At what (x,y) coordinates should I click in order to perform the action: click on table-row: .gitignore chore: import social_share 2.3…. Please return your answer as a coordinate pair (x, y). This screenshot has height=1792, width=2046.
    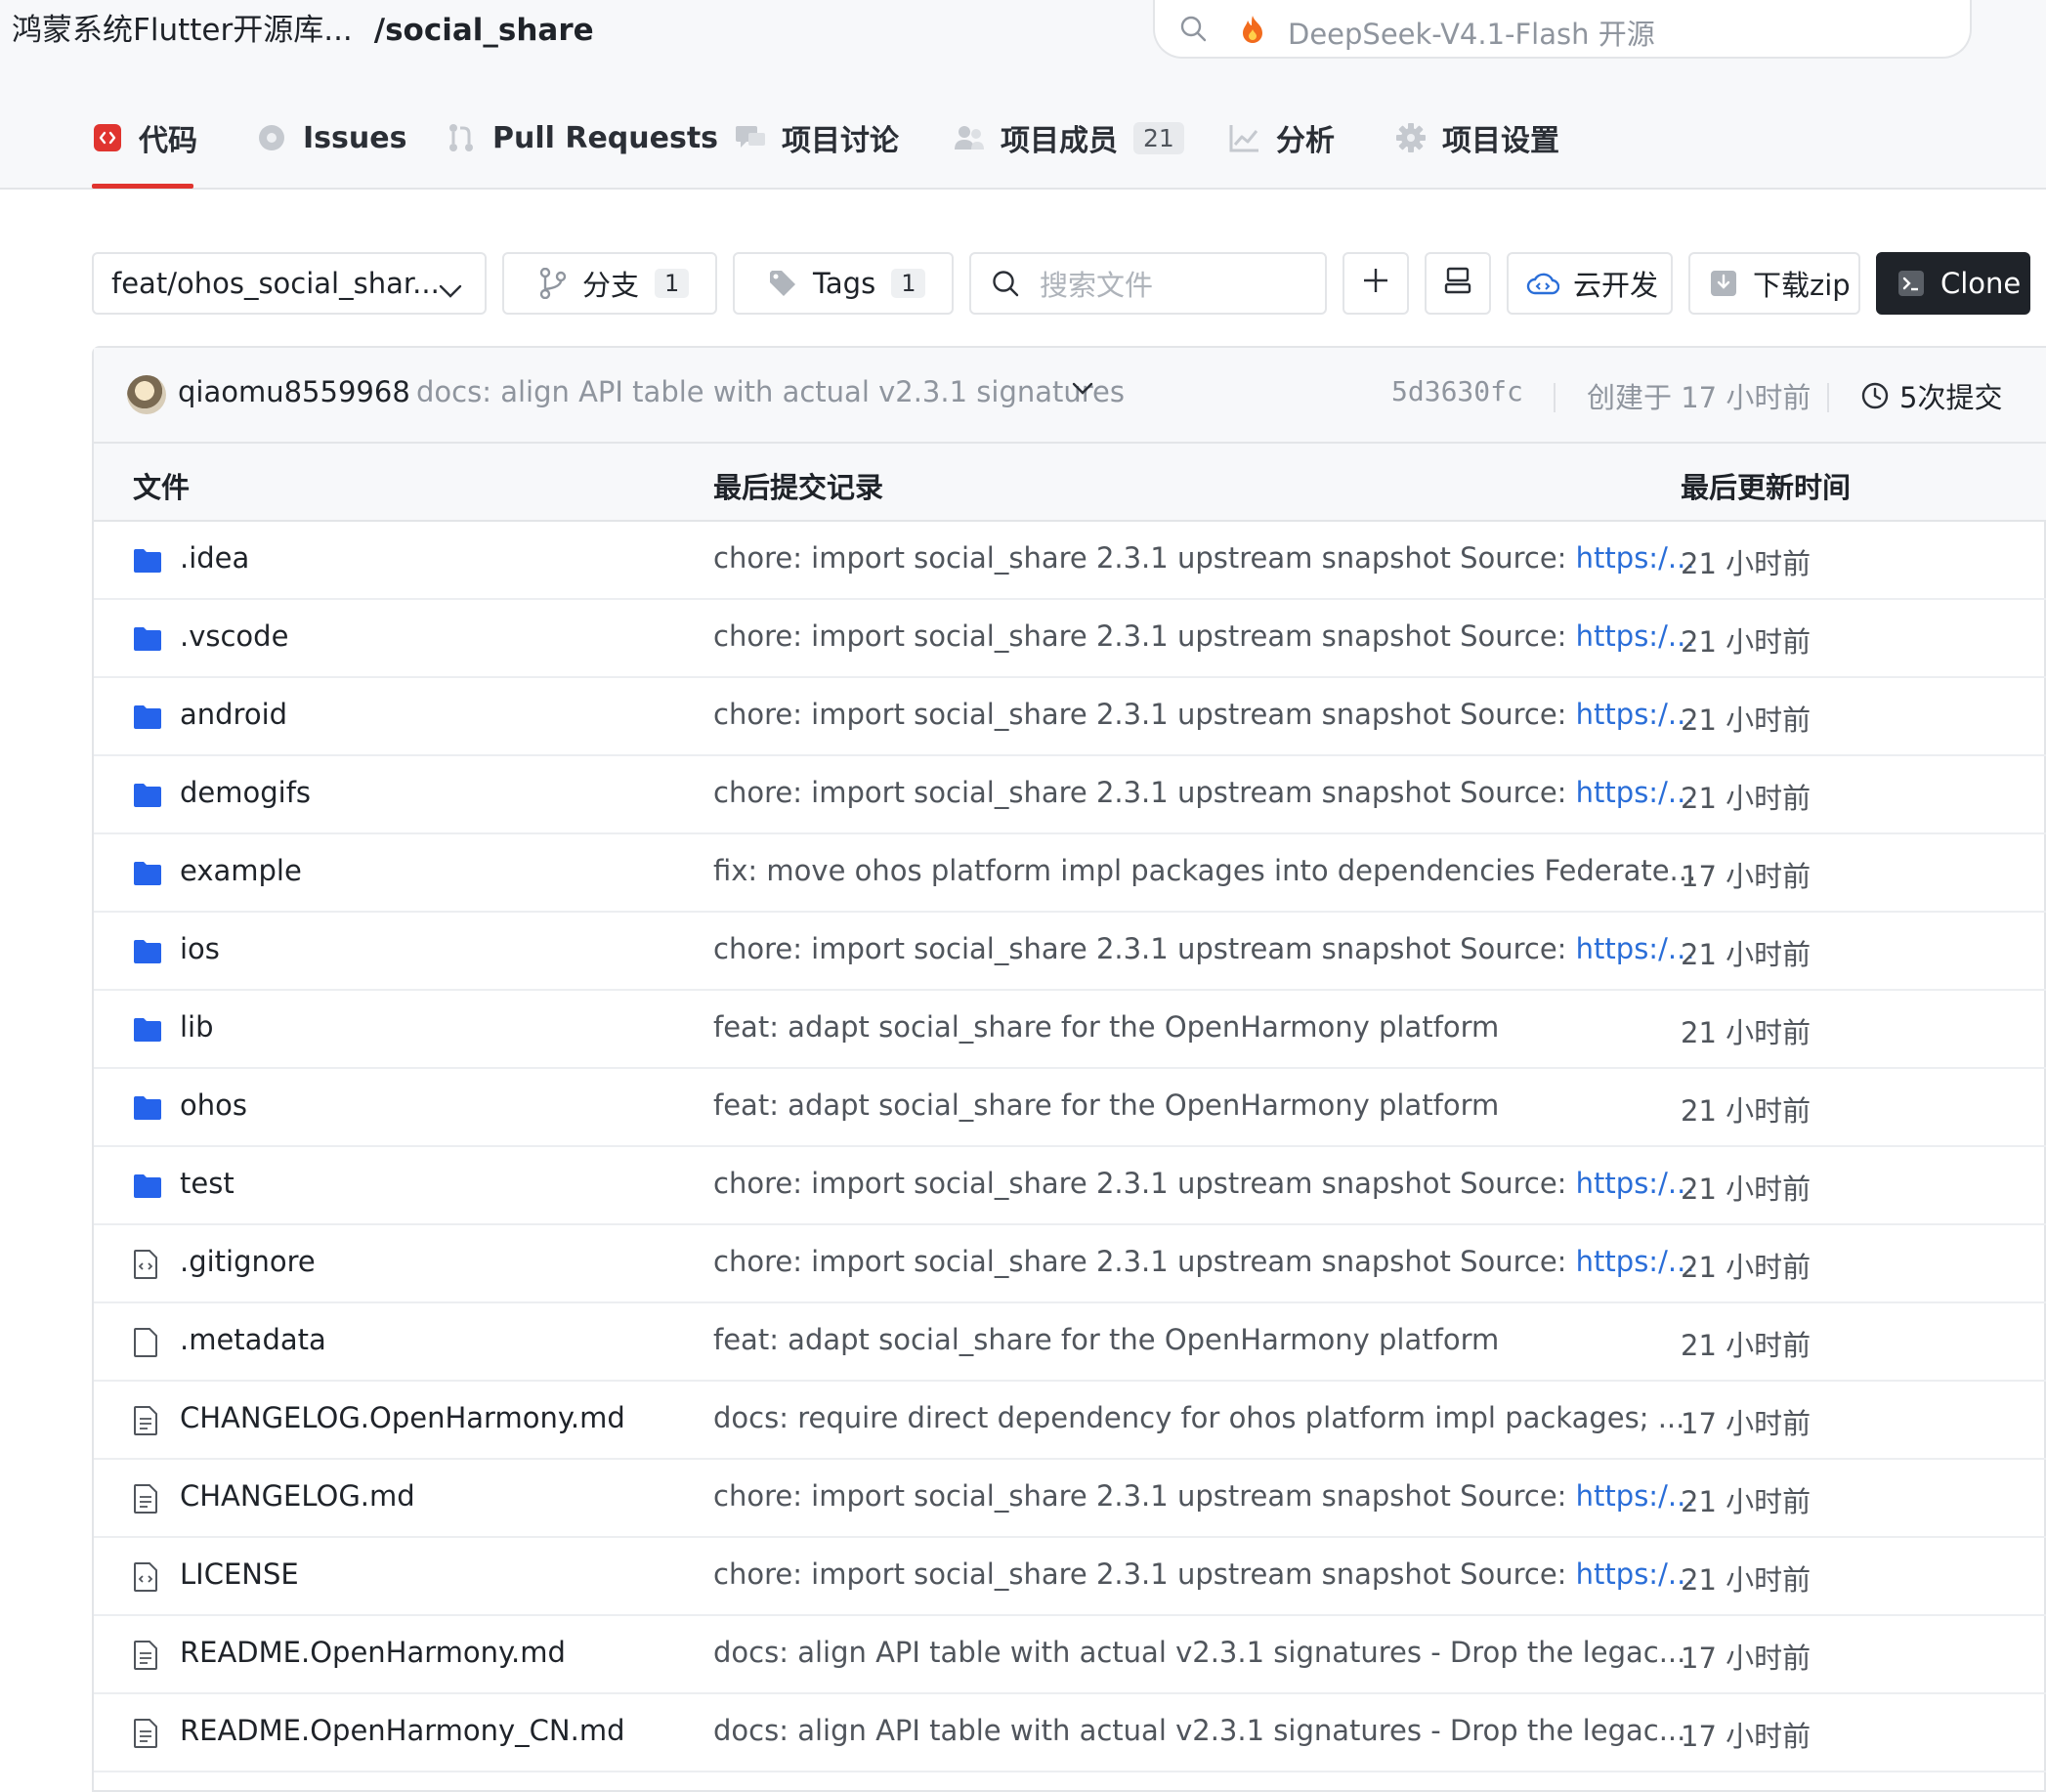
    Looking at the image, I should click on (1070, 1264).